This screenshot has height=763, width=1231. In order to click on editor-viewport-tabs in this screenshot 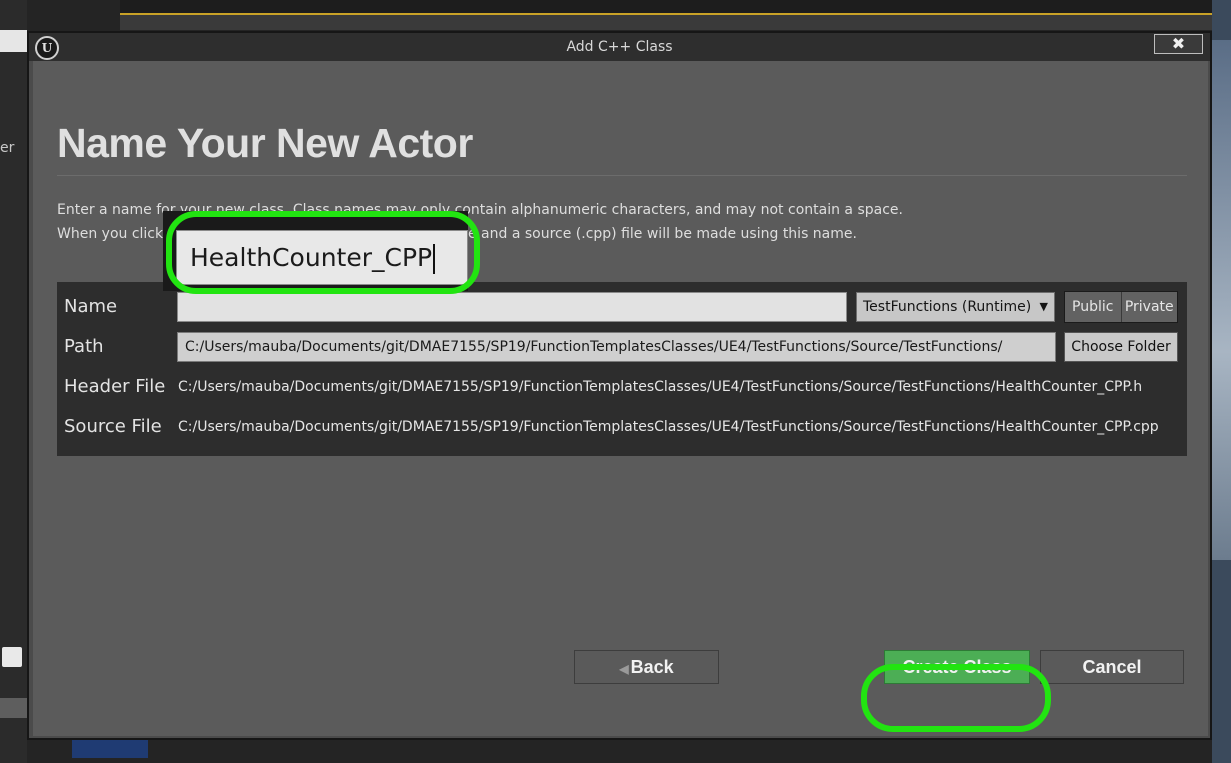, I will do `click(675, 21)`.